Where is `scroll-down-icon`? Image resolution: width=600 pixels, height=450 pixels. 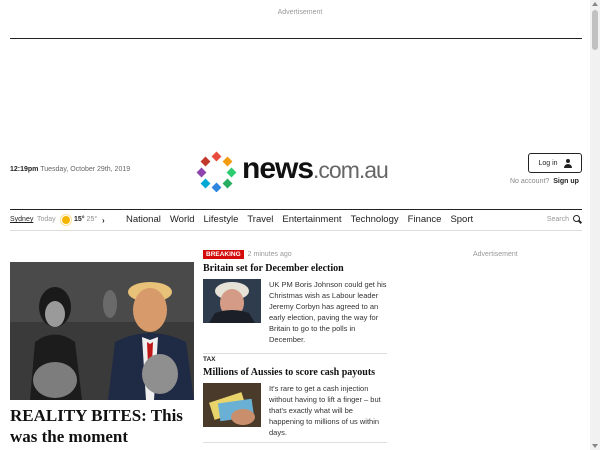 scroll-down-icon is located at coordinates (595, 446).